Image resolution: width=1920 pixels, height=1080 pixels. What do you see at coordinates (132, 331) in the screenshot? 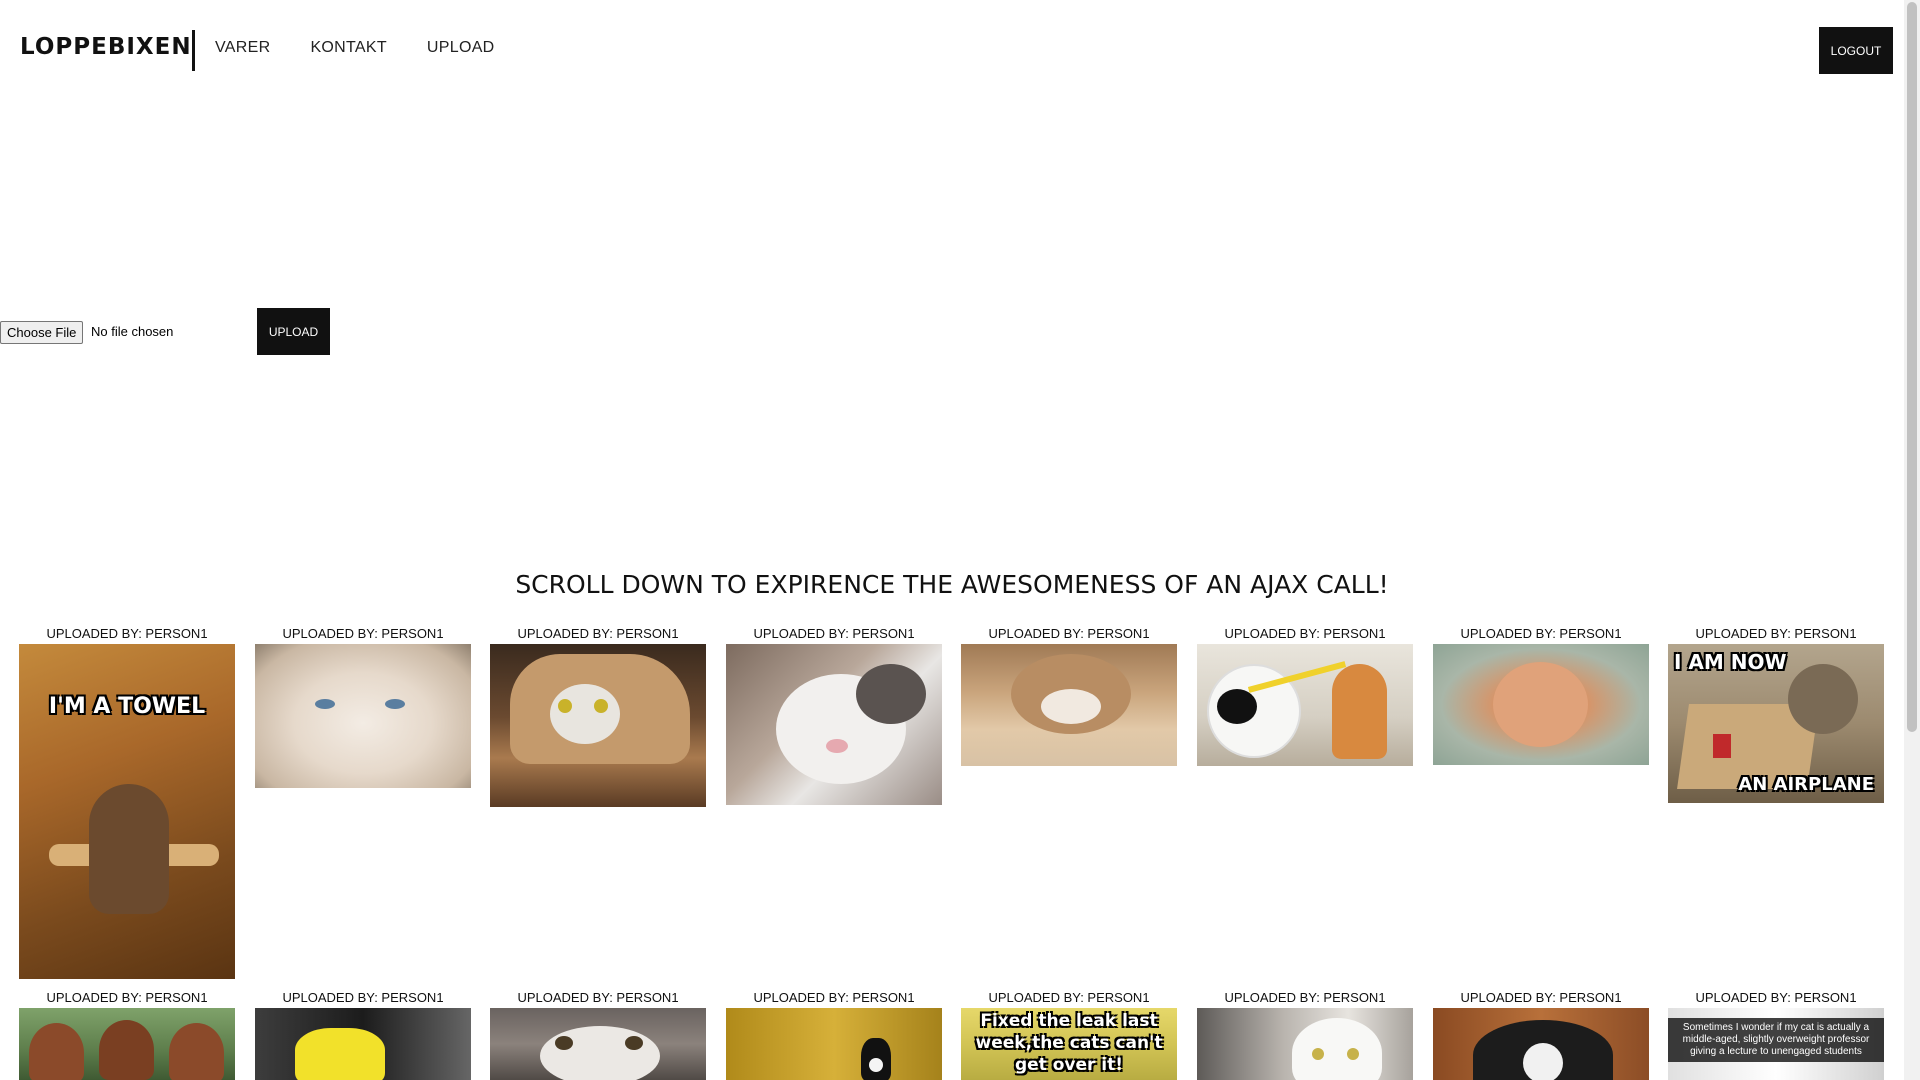
I see `file-status-text: No file chosen` at bounding box center [132, 331].